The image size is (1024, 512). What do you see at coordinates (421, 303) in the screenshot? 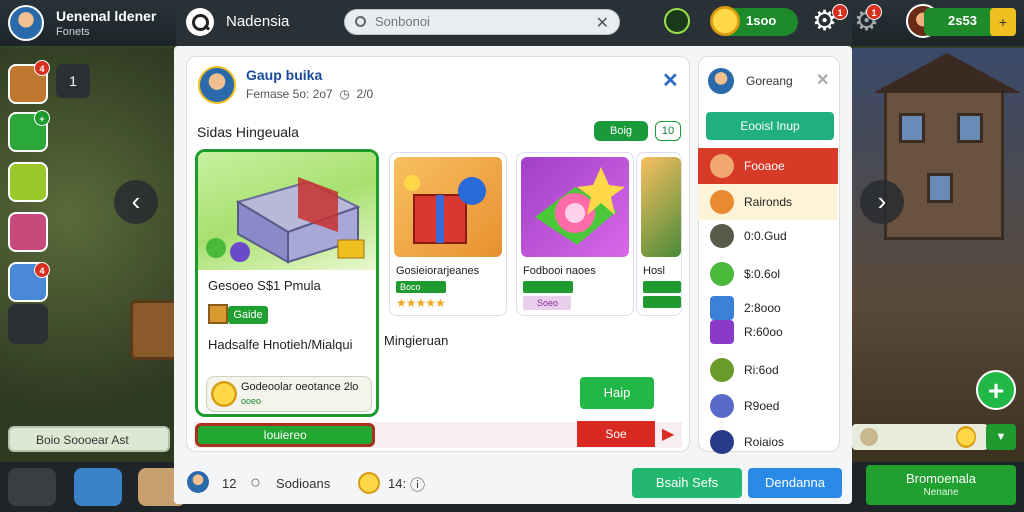
I see `star-rating: ★★★★★` at bounding box center [421, 303].